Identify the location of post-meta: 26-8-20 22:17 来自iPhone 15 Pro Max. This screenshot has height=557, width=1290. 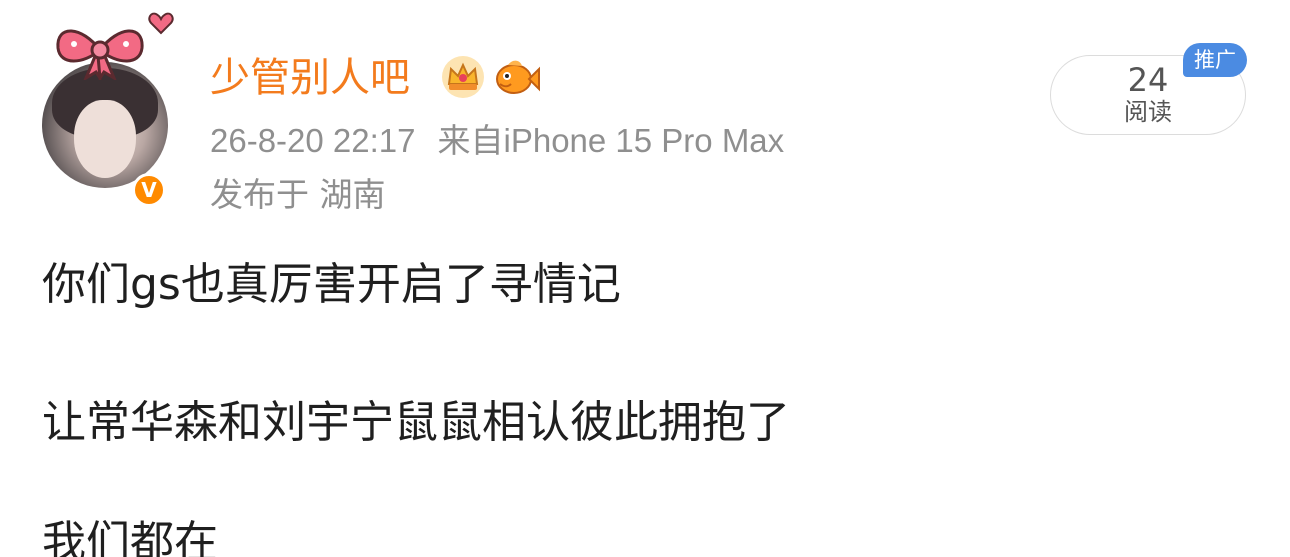
(497, 141).